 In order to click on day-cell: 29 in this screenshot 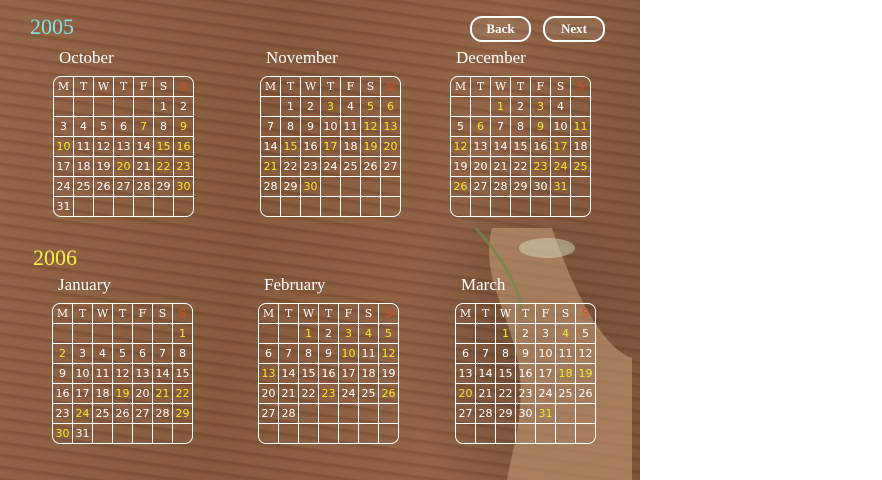, I will do `click(506, 414)`.